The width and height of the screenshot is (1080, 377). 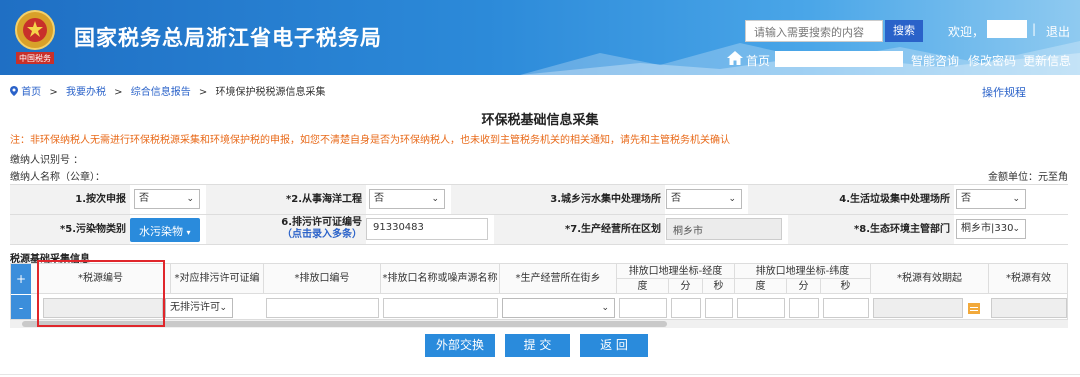 I want to click on permit-number-input: 91330483, so click(x=427, y=229).